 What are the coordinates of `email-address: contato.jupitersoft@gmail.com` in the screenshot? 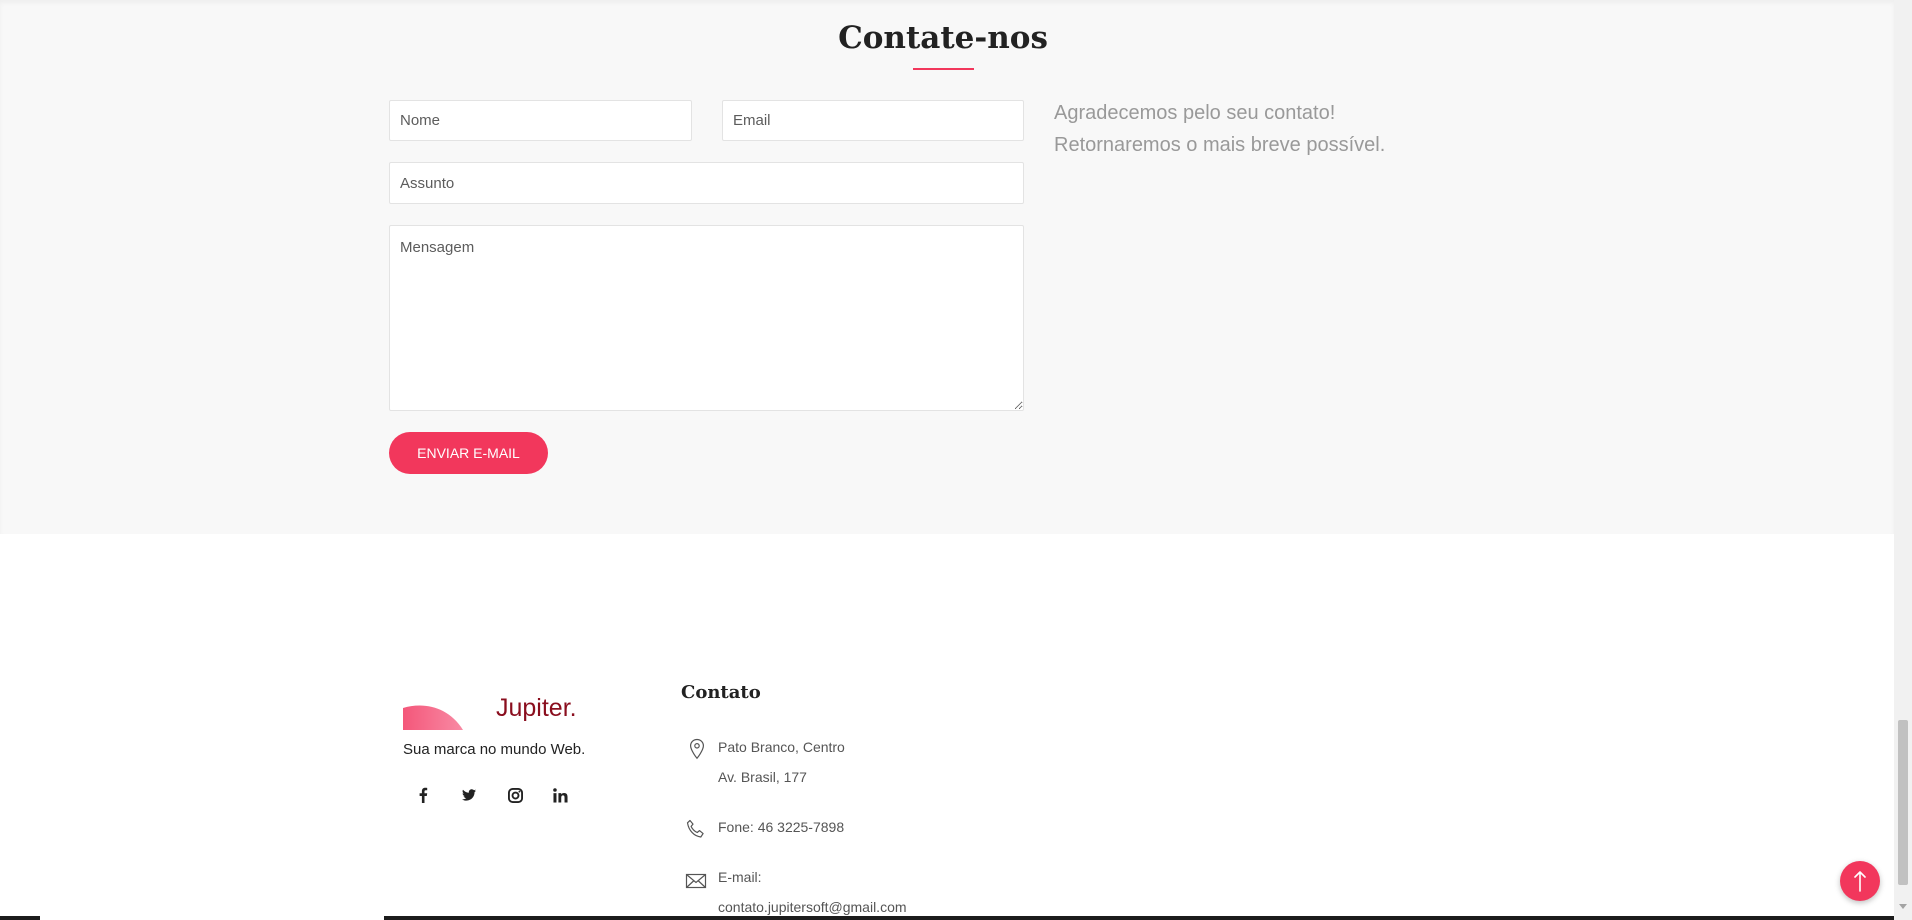 It's located at (812, 907).